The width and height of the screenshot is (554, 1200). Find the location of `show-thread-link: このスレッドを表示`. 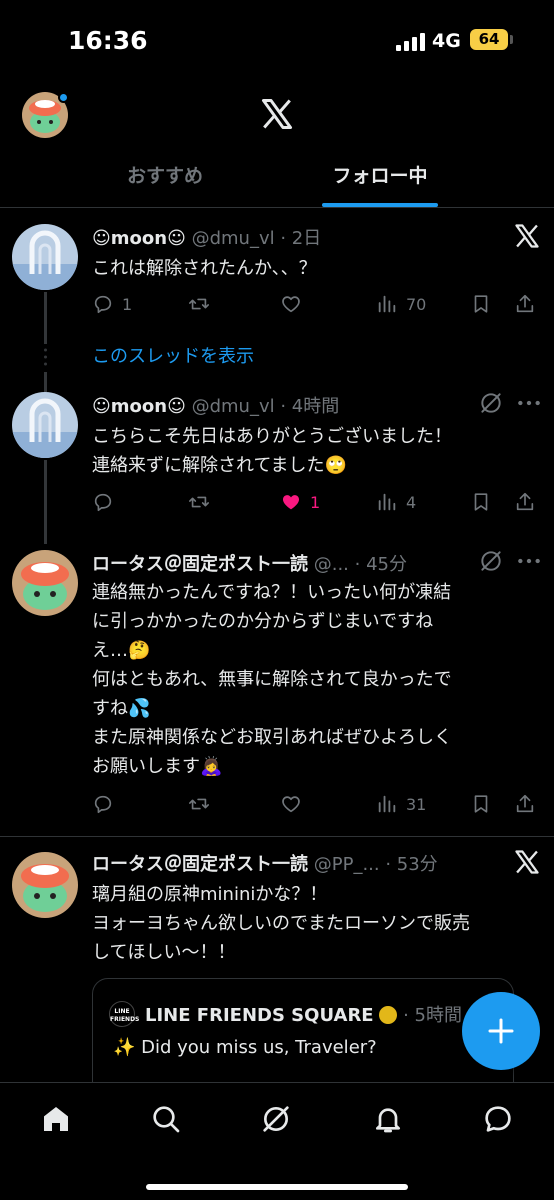

show-thread-link: このスレッドを表示 is located at coordinates (173, 355).